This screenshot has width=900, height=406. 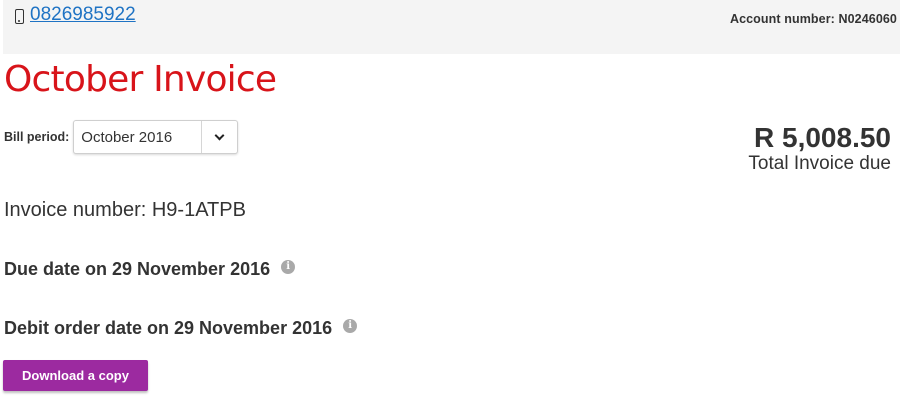 I want to click on account-header-bar: 0826985922 Account number: N0246060, so click(x=451, y=27).